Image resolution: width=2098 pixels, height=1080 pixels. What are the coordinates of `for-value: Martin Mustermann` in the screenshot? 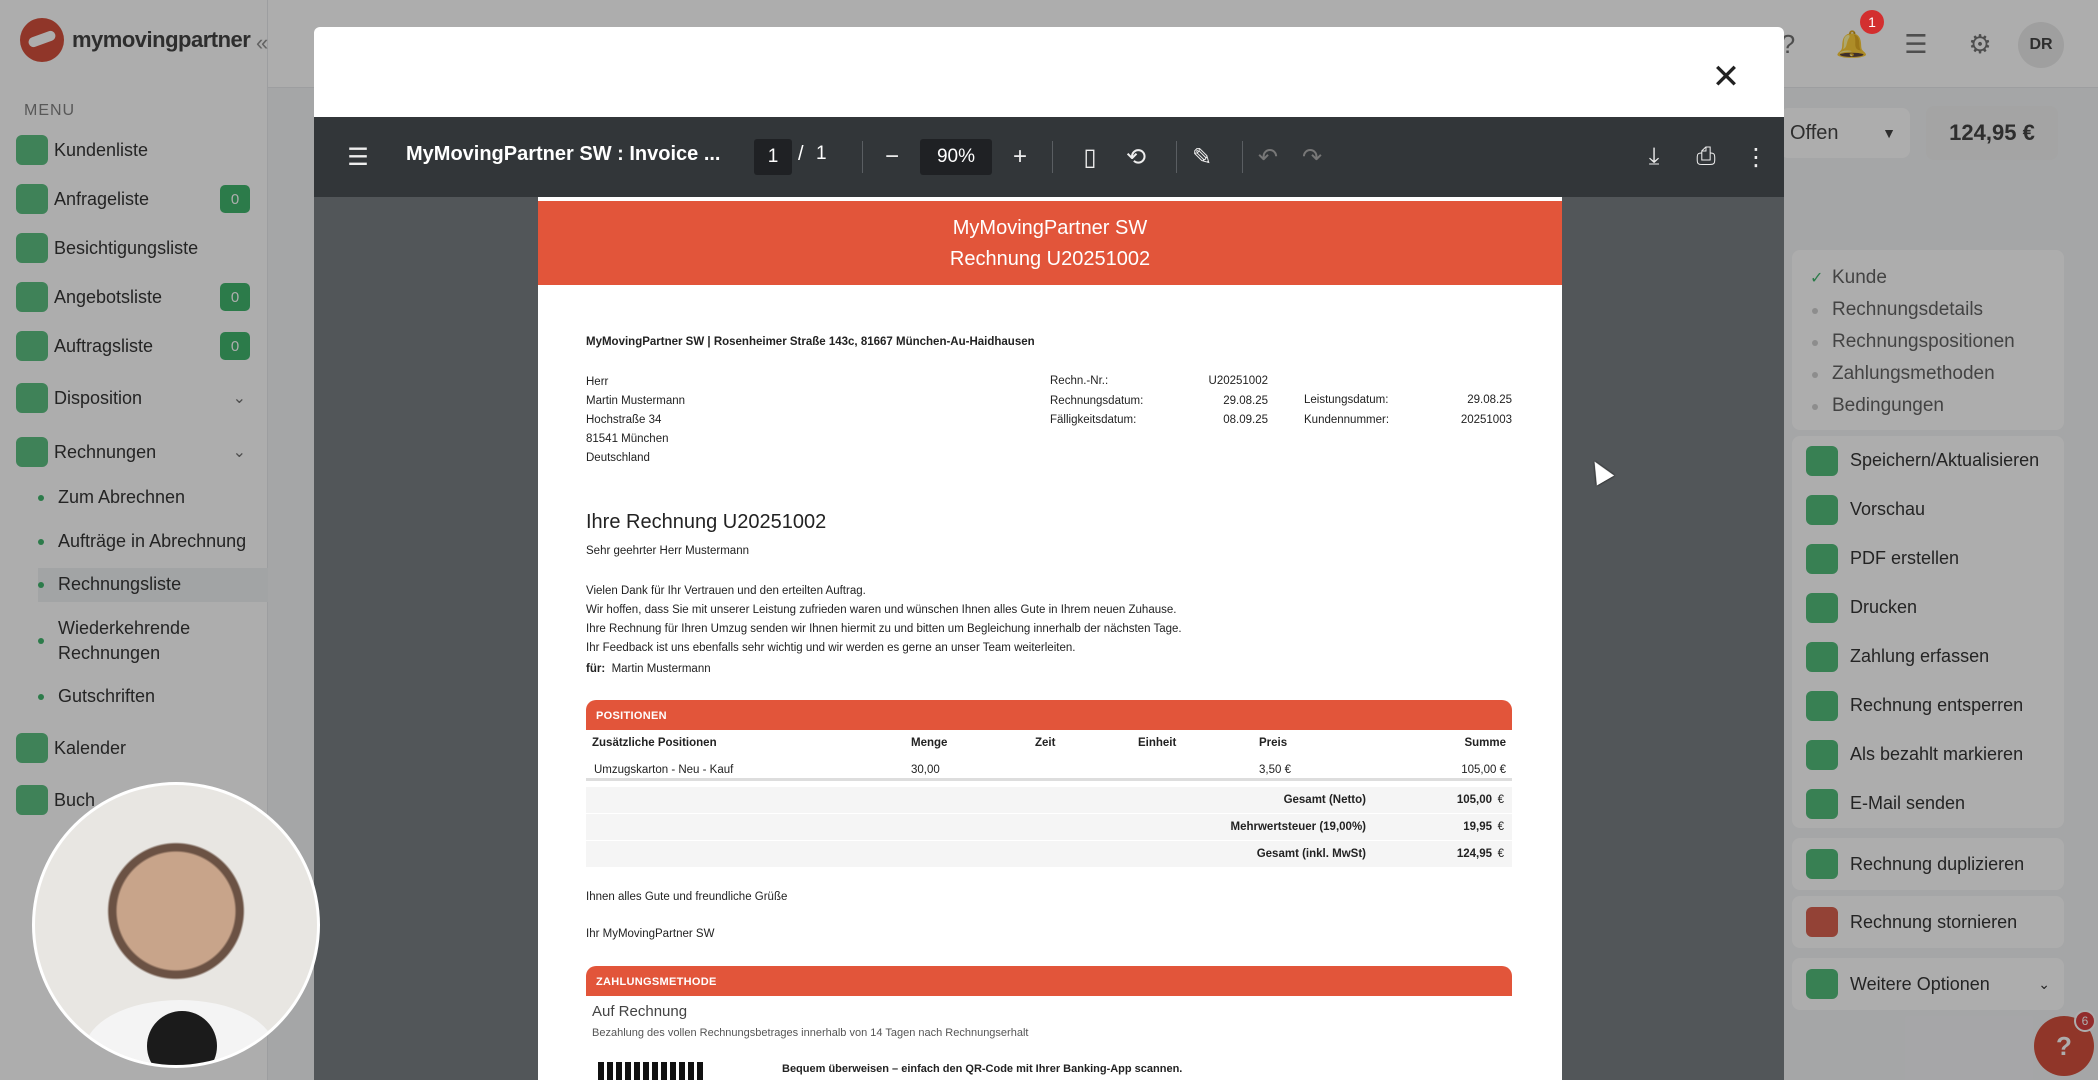 It's located at (661, 669).